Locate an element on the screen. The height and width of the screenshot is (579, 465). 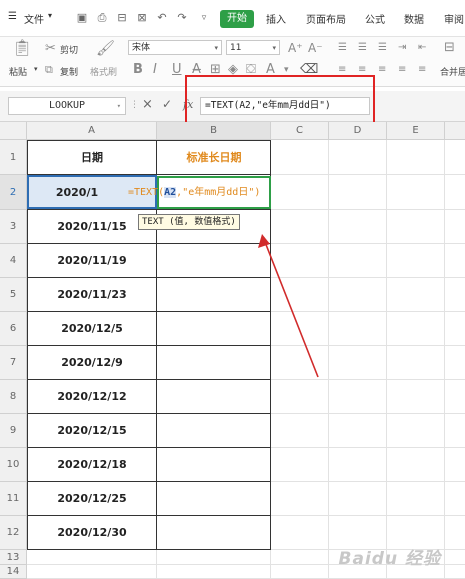
highlight-annotation-box is located at coordinates (280, 101).